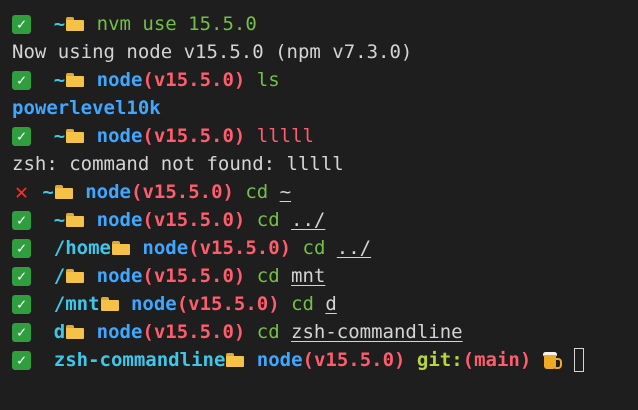 The image size is (638, 410). Describe the element at coordinates (319, 304) in the screenshot. I see `prompt-line: ✓ /mnt node (v15.5.0) cd d` at that location.